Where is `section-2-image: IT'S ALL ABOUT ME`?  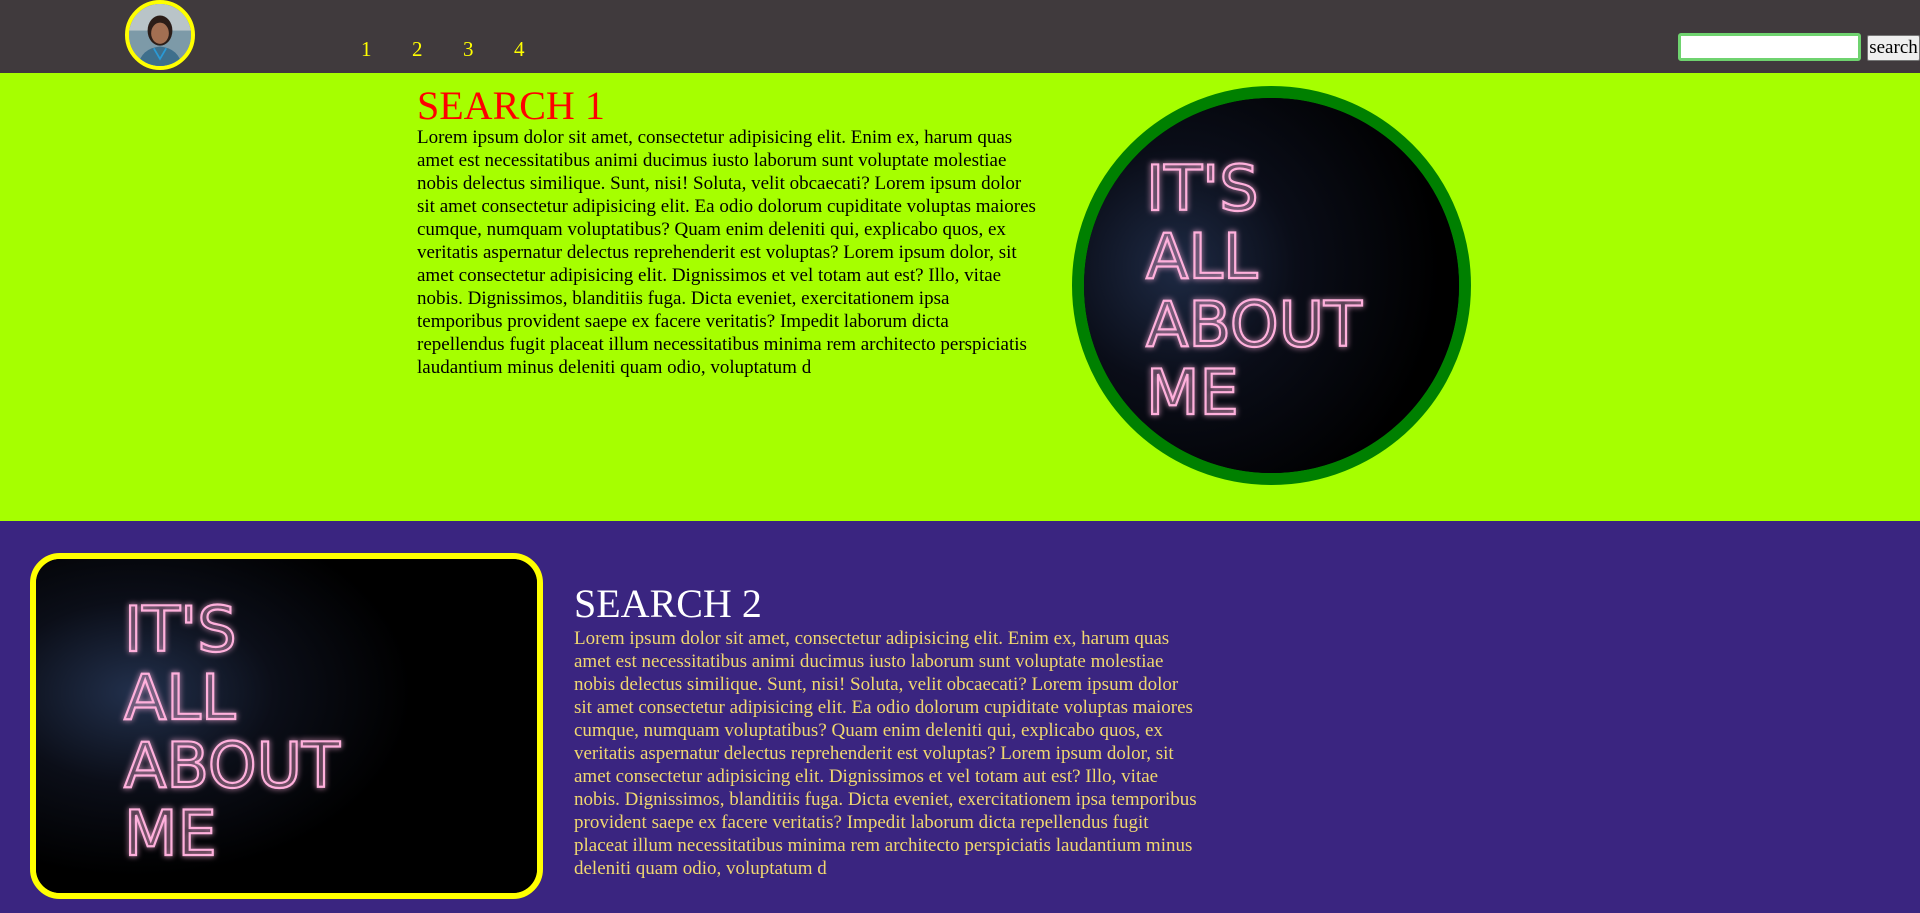 section-2-image: IT'S ALL ABOUT ME is located at coordinates (286, 726).